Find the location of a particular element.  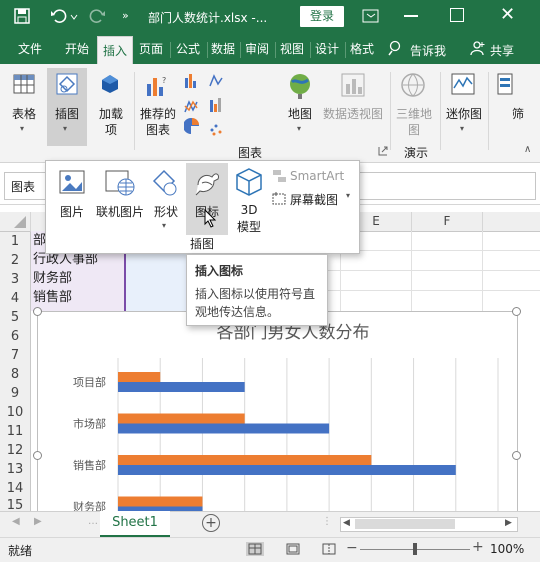

tab-view: 视图 is located at coordinates (292, 49).